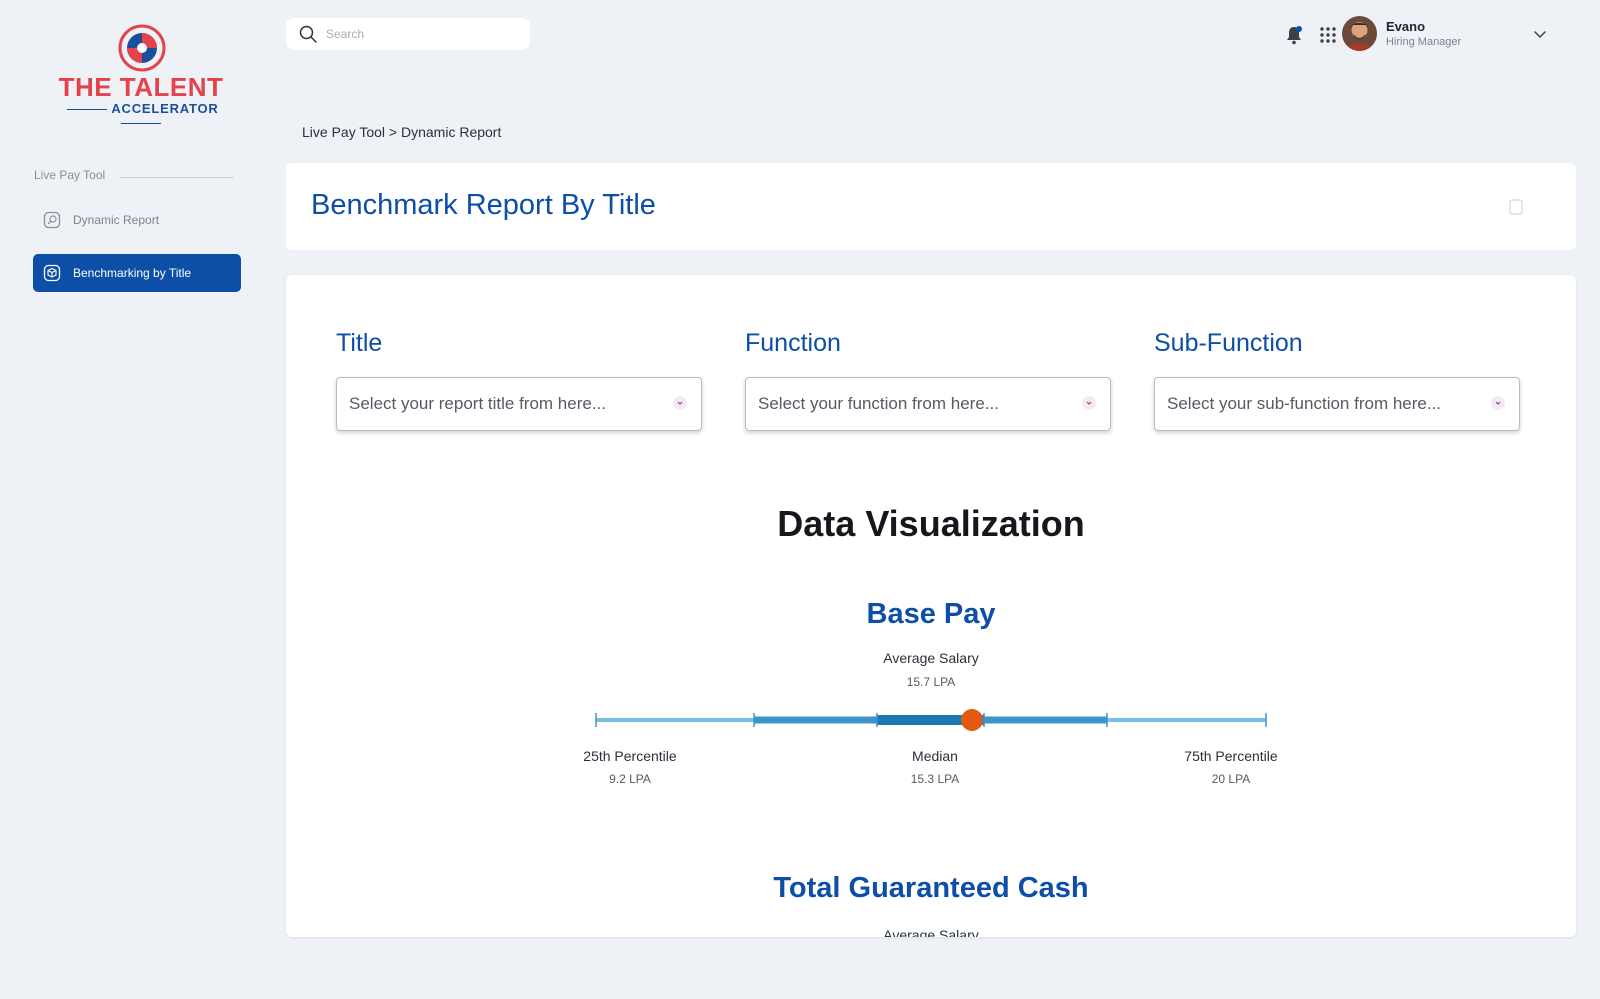  Describe the element at coordinates (972, 720) in the screenshot. I see `average-salary-marker` at that location.